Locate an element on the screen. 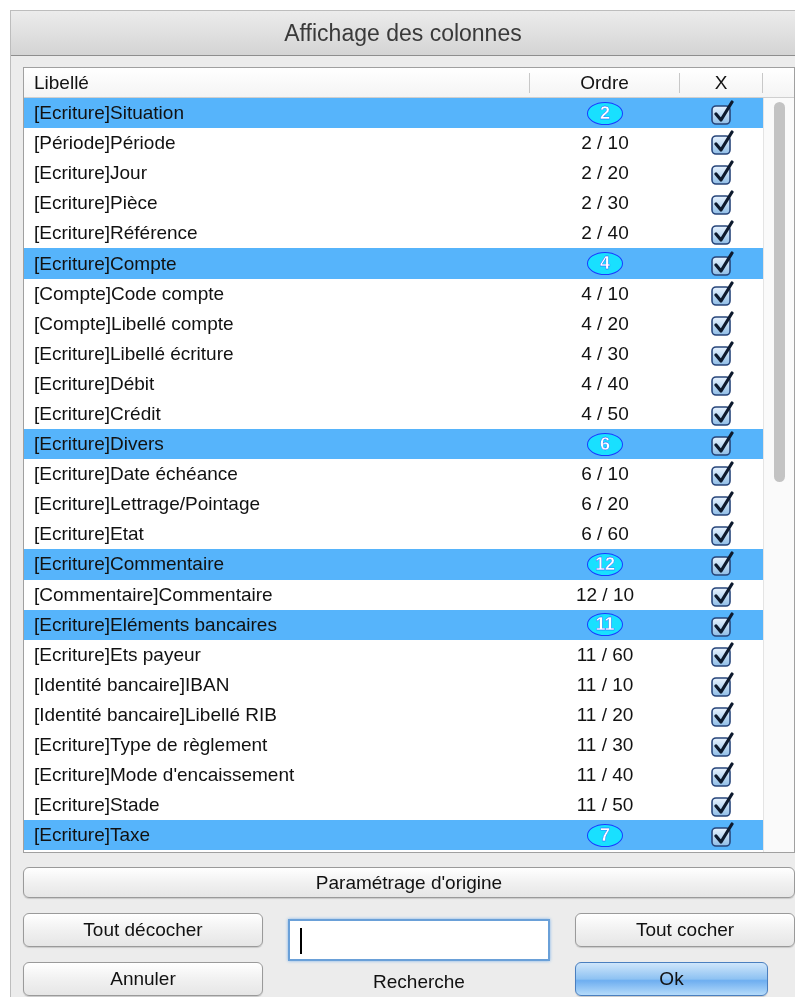 This screenshot has height=1007, width=795. table-row: [Période]Période 2 / 10 is located at coordinates (393, 143).